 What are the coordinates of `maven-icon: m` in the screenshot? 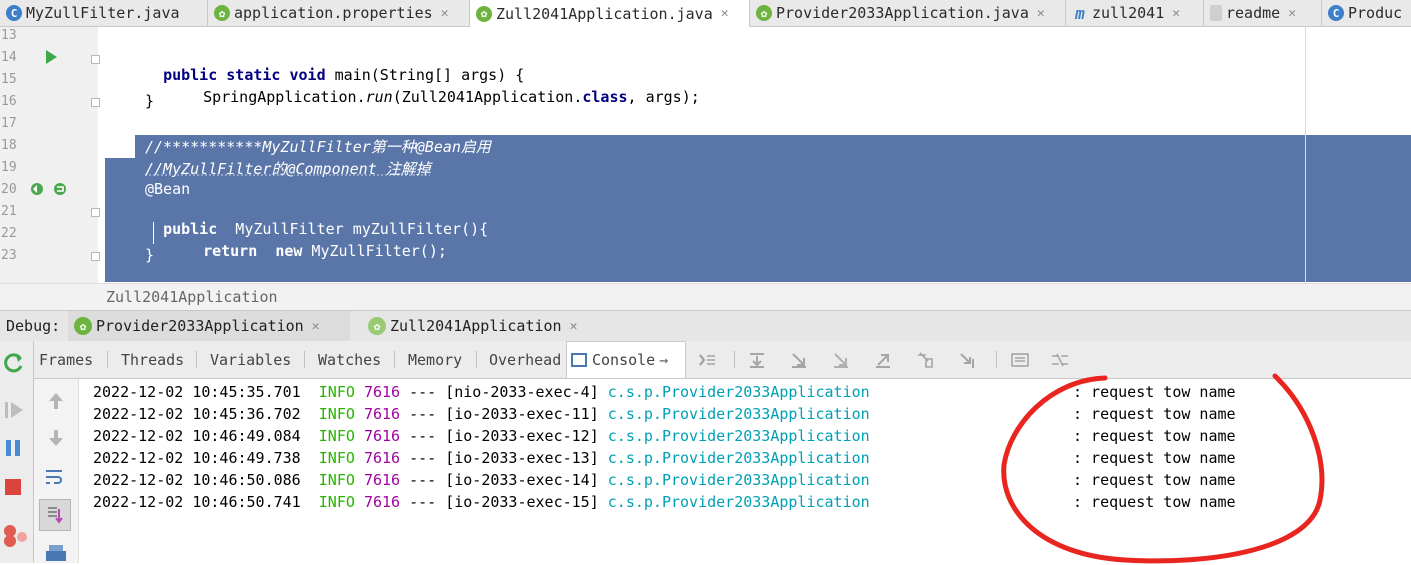 It's located at (1080, 13).